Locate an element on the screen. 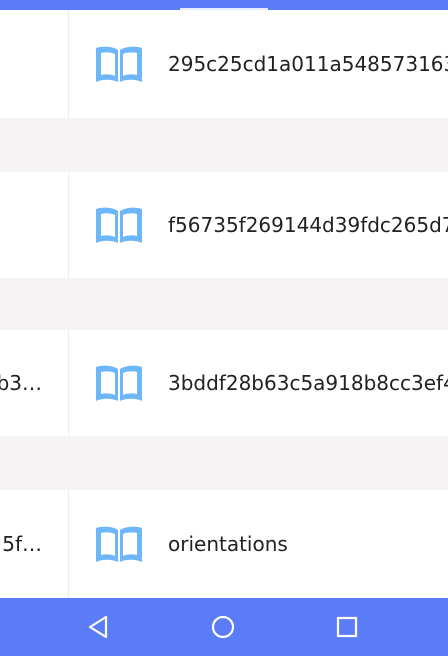 The height and width of the screenshot is (656, 448). system-nav-bar is located at coordinates (224, 627).